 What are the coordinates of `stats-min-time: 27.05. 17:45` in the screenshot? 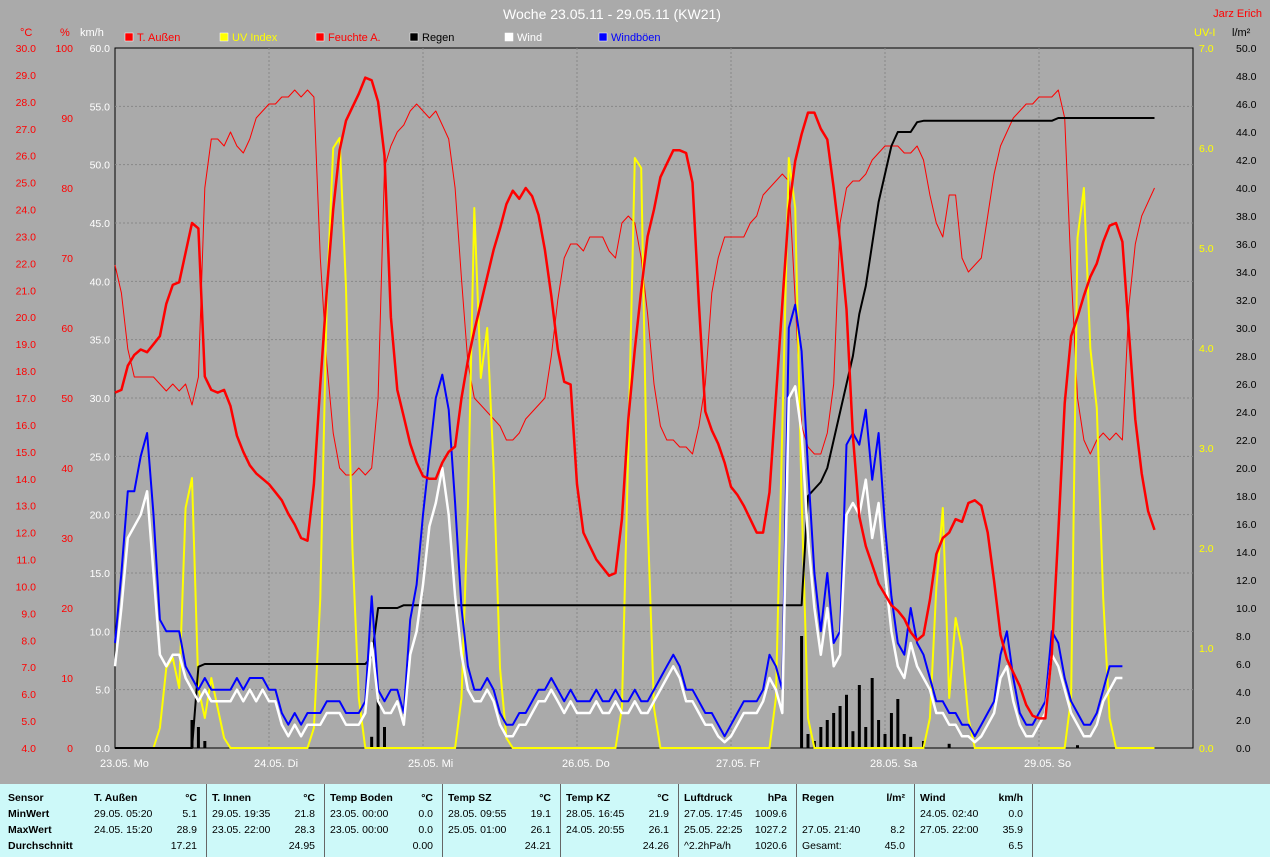 It's located at (713, 814).